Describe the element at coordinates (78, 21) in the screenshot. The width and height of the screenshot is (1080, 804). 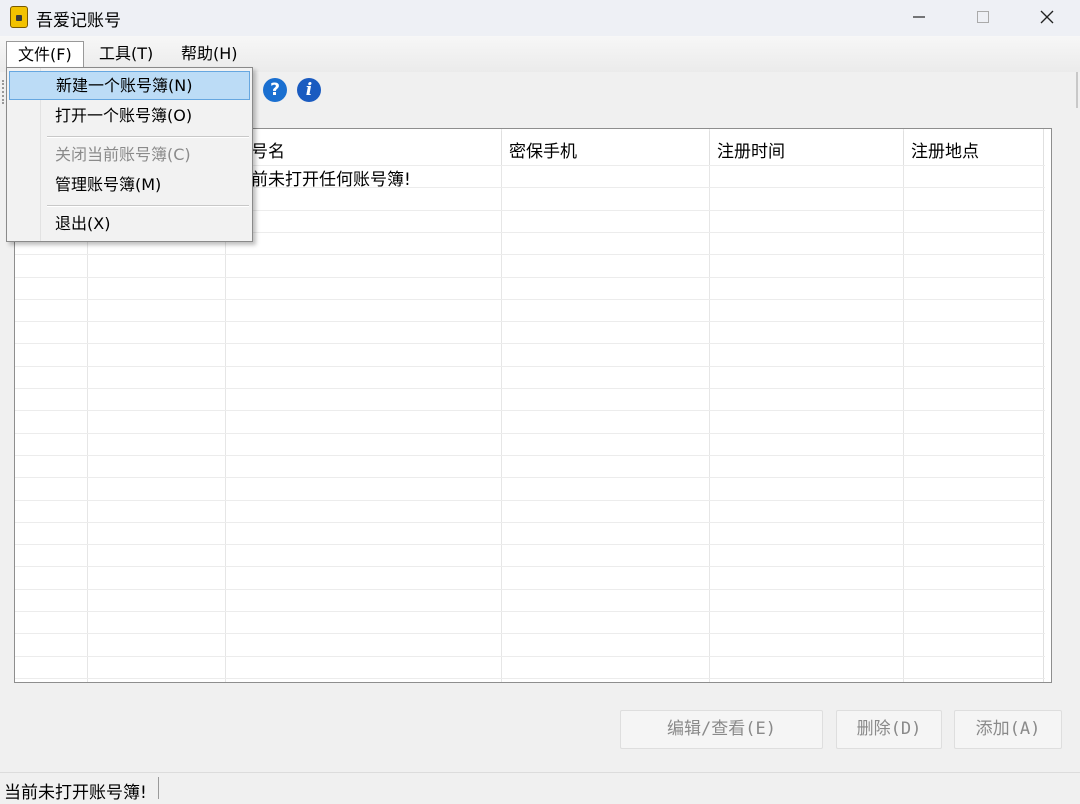
I see `window-title: 吾爱记账号` at that location.